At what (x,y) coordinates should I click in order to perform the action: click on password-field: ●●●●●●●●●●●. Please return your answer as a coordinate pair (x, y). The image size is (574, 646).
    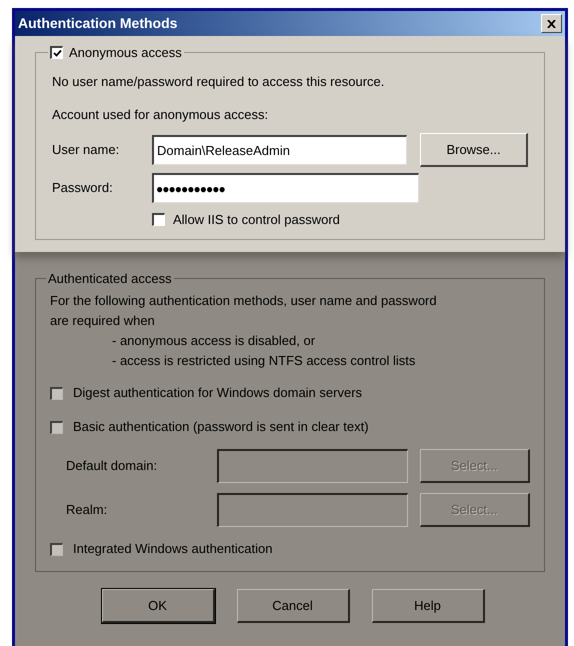
    Looking at the image, I should click on (285, 188).